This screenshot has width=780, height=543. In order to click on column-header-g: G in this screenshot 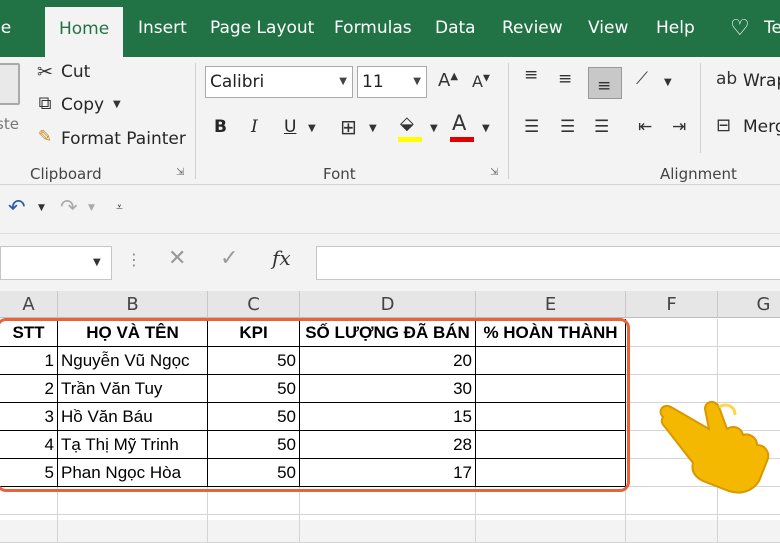, I will do `click(749, 304)`.